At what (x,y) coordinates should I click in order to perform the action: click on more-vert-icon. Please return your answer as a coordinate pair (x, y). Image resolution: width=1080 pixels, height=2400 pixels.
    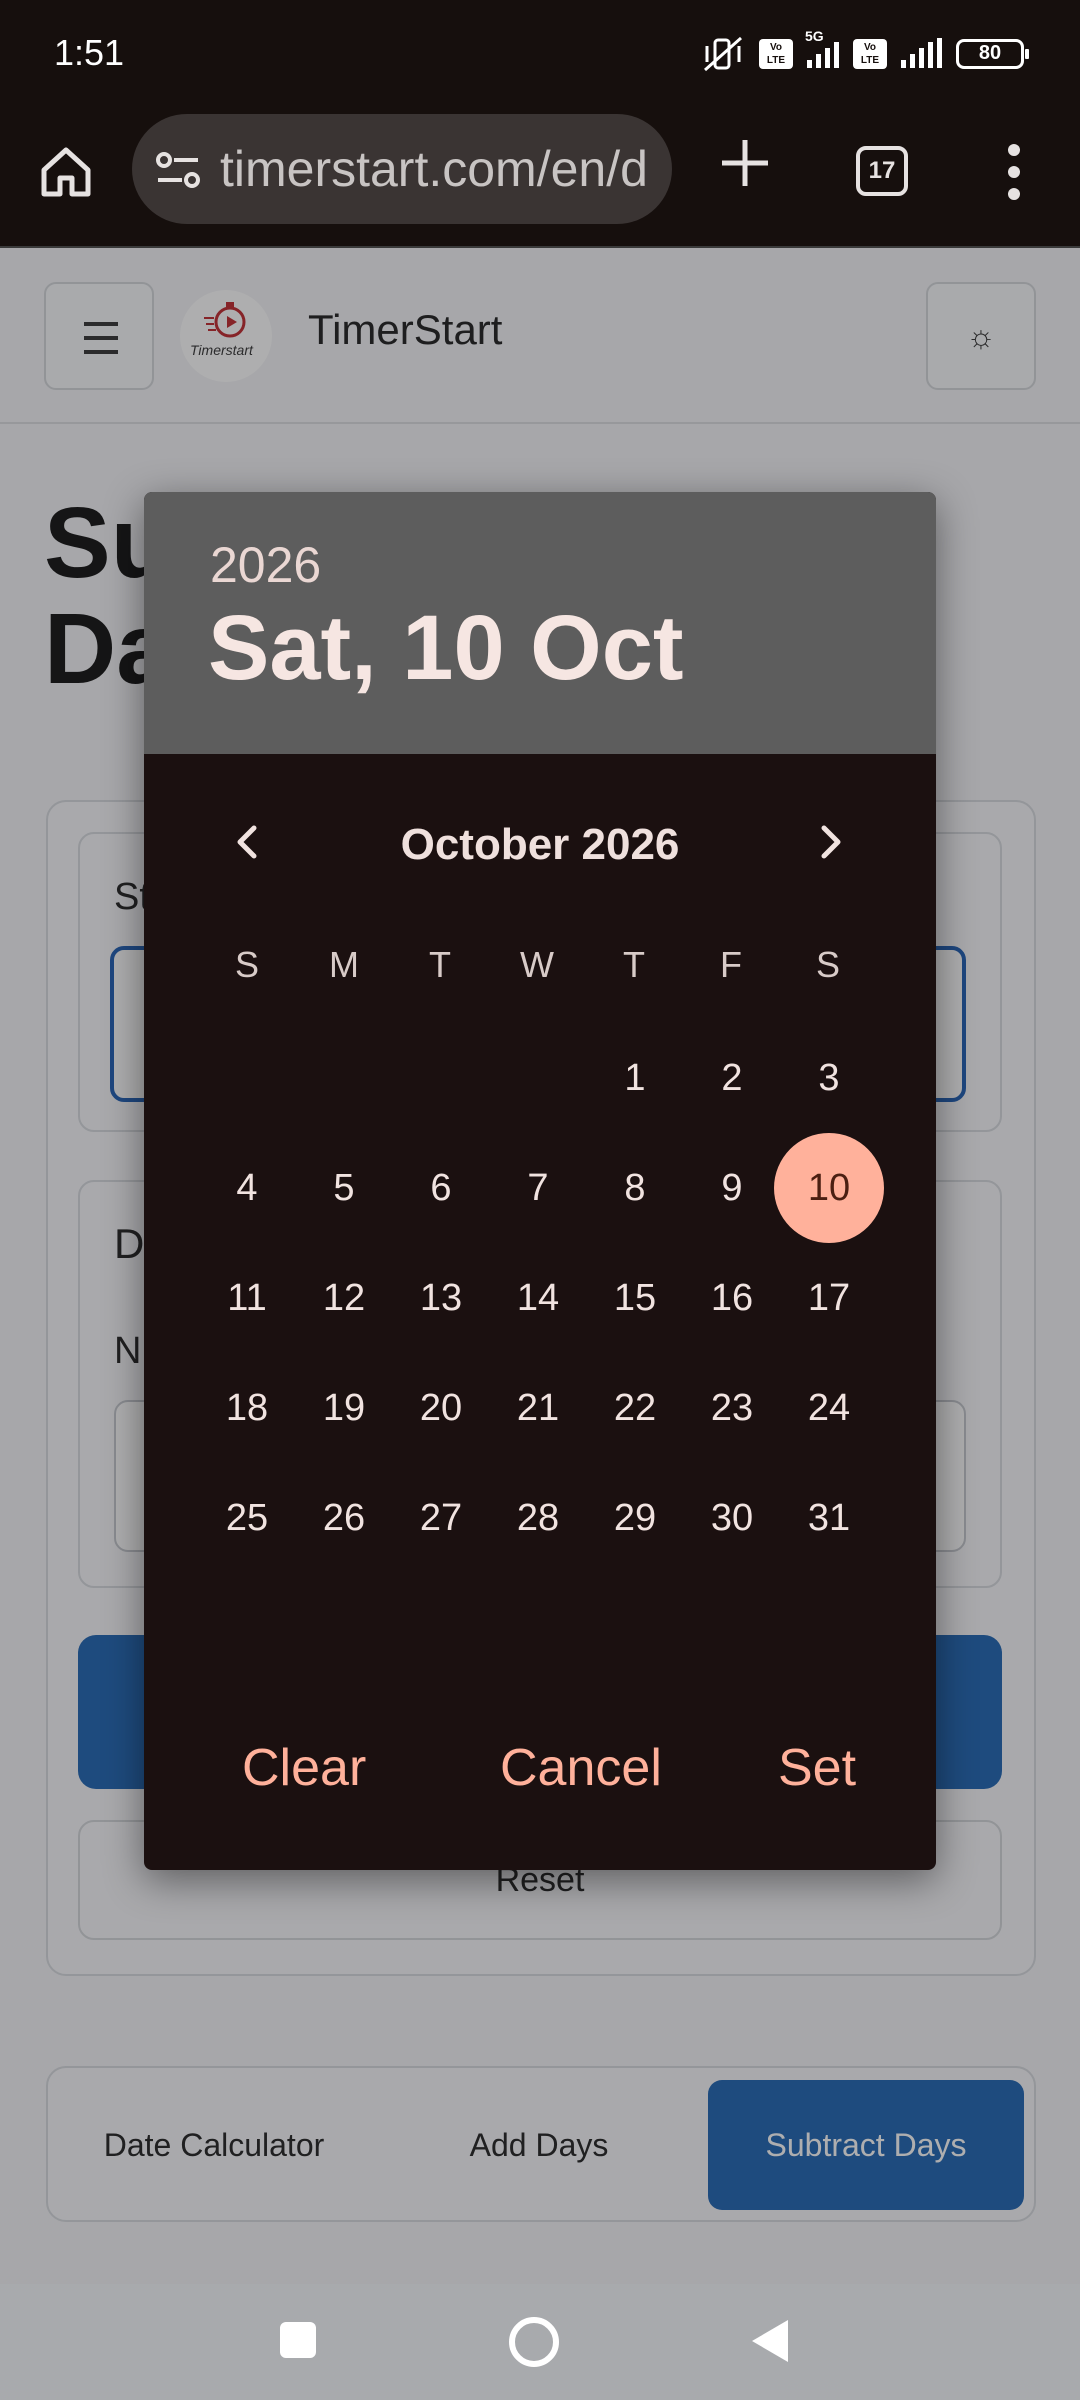
    Looking at the image, I should click on (1014, 172).